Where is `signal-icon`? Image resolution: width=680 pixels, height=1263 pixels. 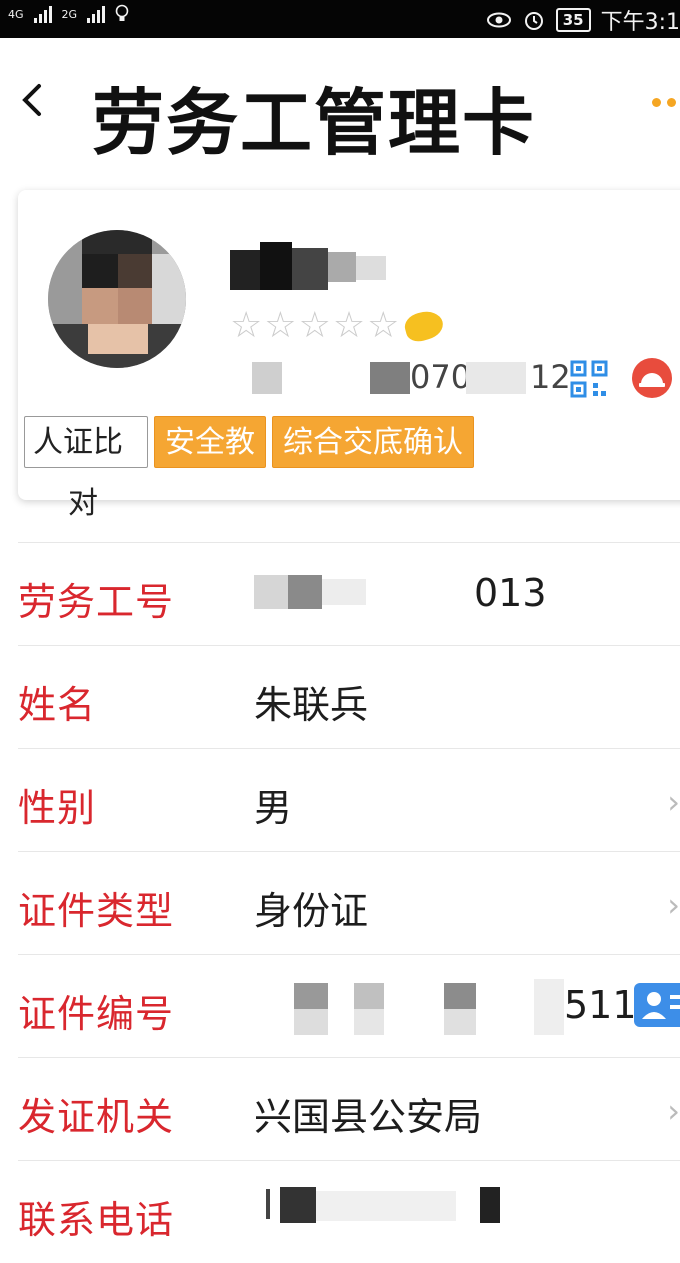
signal-icon is located at coordinates (42, 14).